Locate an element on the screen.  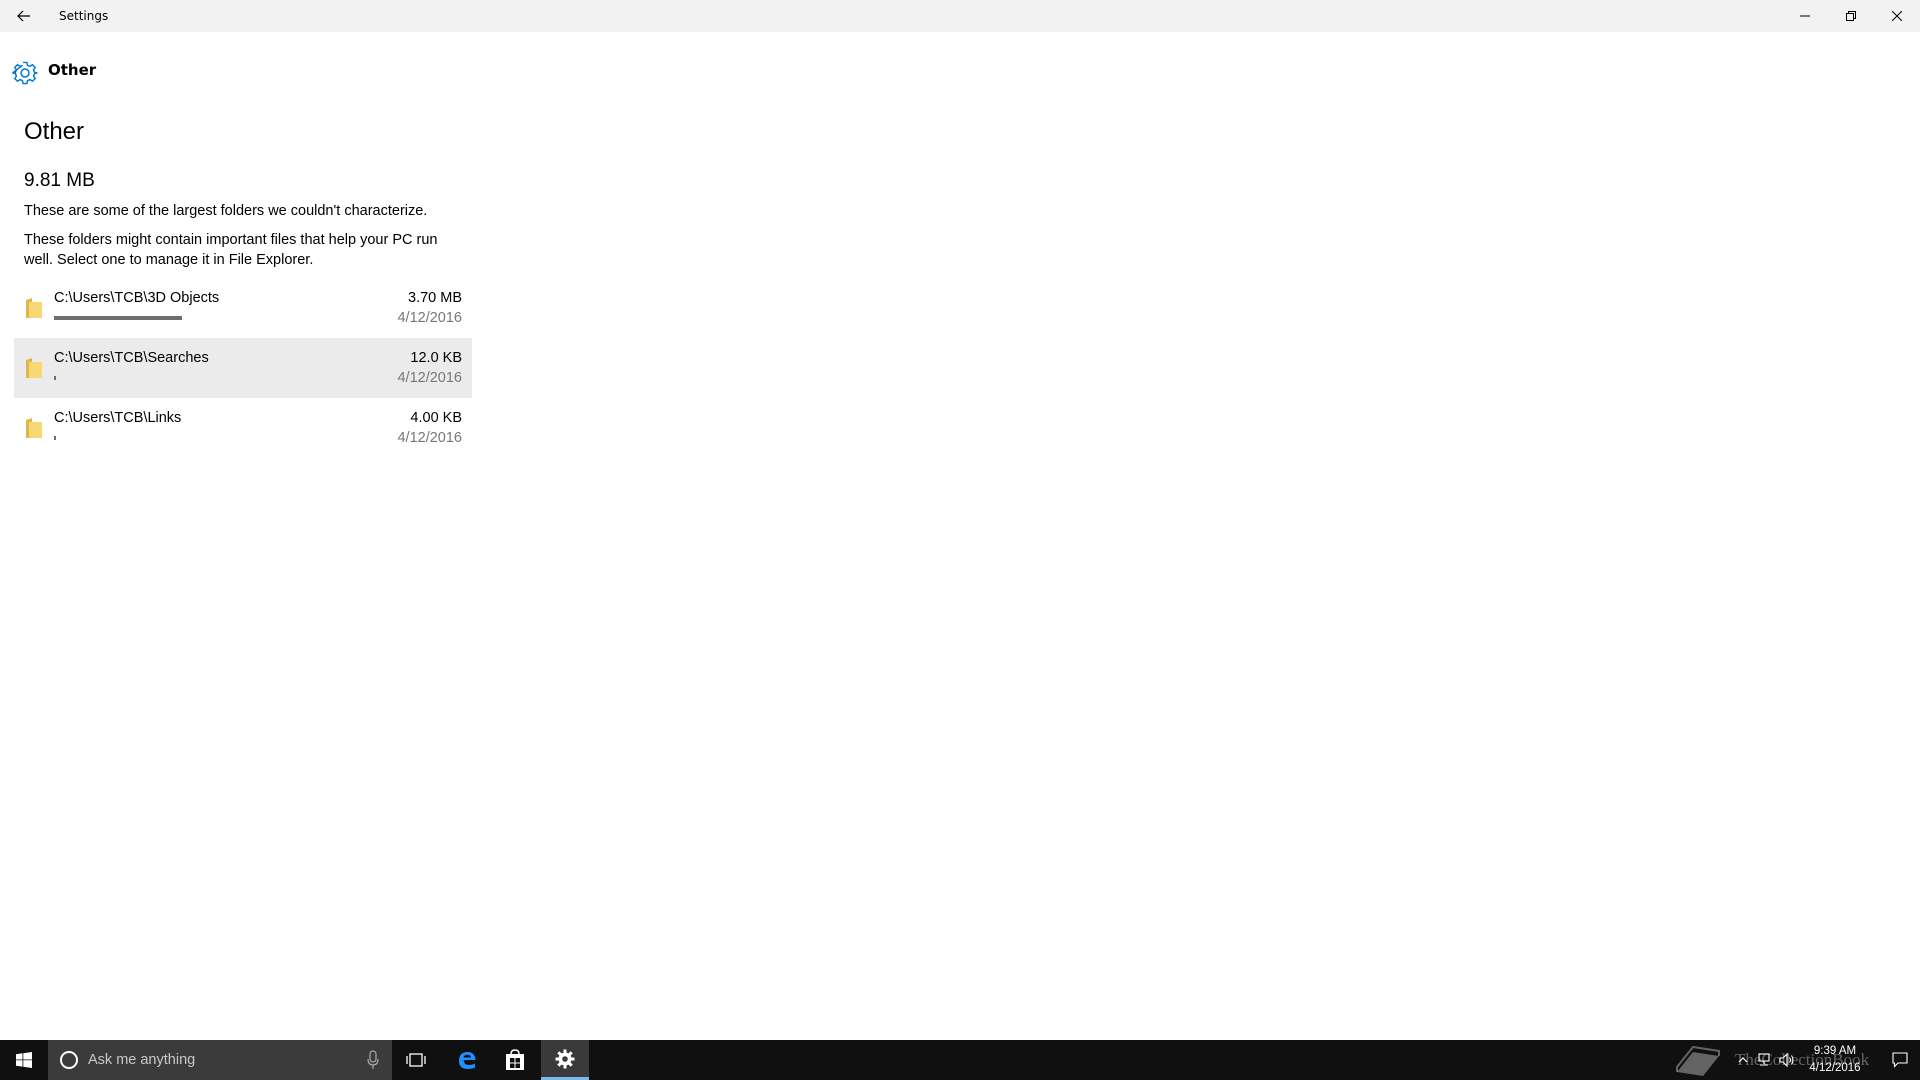
start-button is located at coordinates (24, 1060).